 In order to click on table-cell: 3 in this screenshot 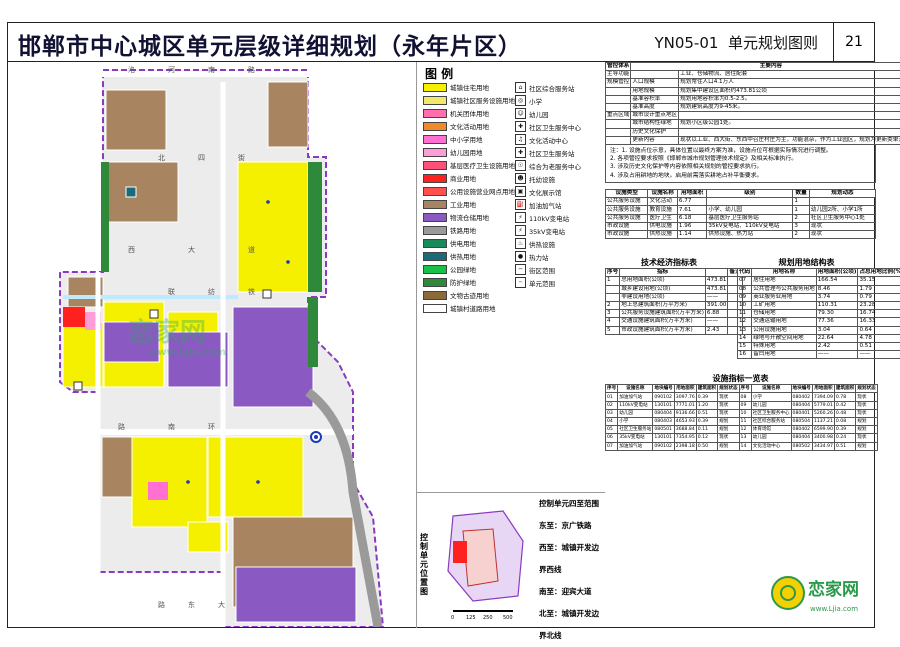, I will do `click(801, 226)`.